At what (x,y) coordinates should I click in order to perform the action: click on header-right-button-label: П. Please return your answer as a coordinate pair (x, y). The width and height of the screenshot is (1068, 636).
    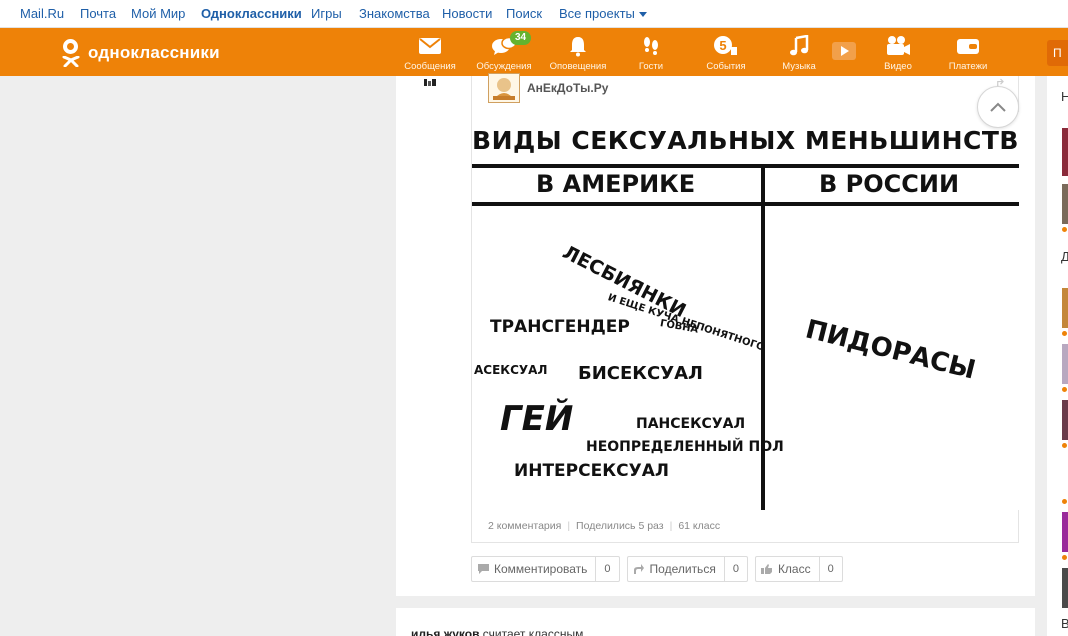
    Looking at the image, I should click on (1057, 53).